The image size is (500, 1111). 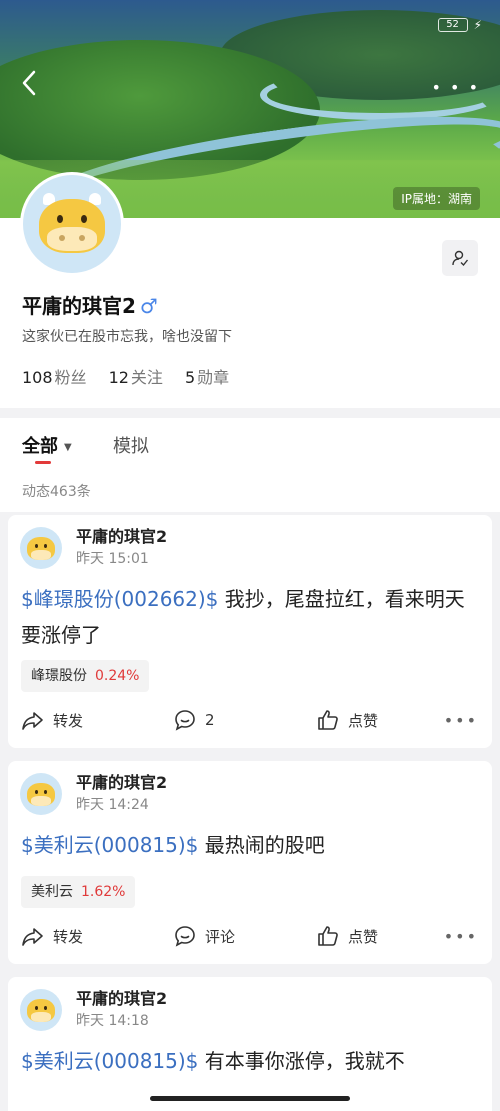 I want to click on home-indicator, so click(x=250, y=1098).